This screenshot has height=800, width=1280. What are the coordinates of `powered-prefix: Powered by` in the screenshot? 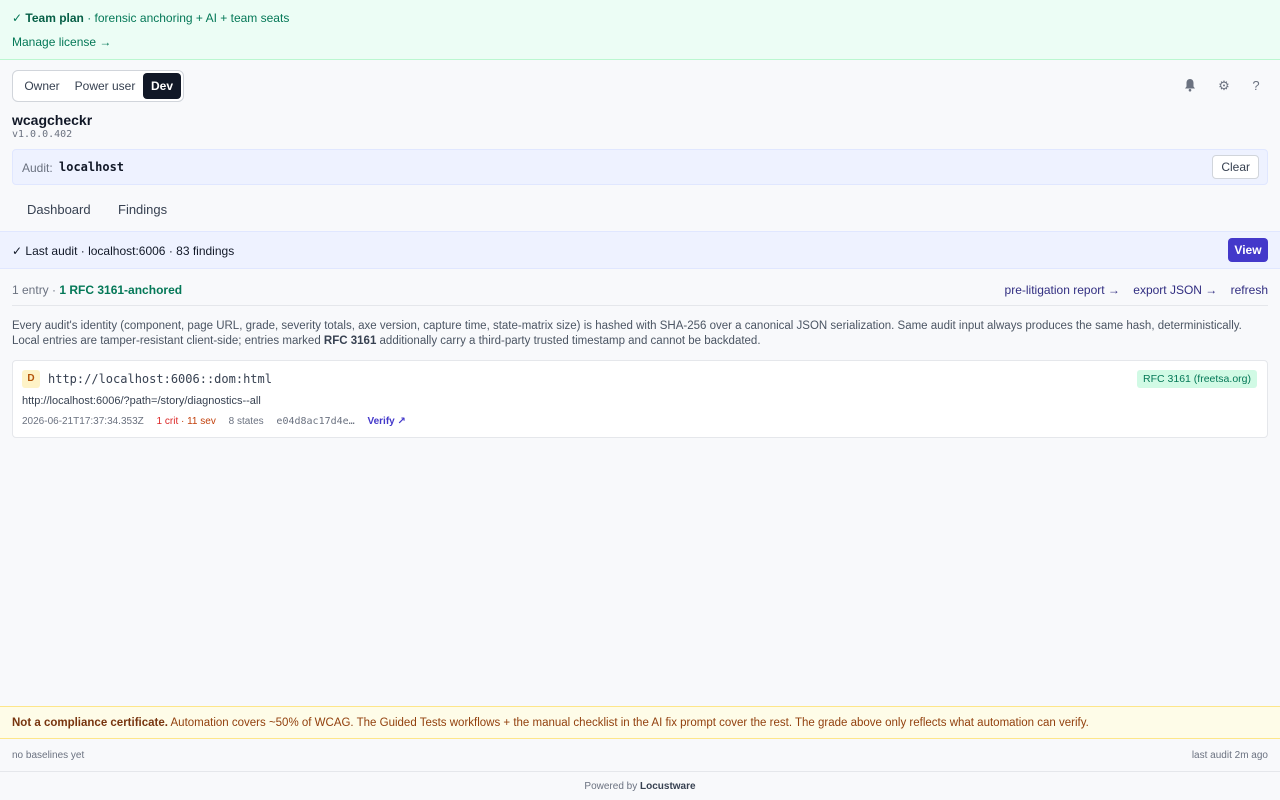 It's located at (612, 786).